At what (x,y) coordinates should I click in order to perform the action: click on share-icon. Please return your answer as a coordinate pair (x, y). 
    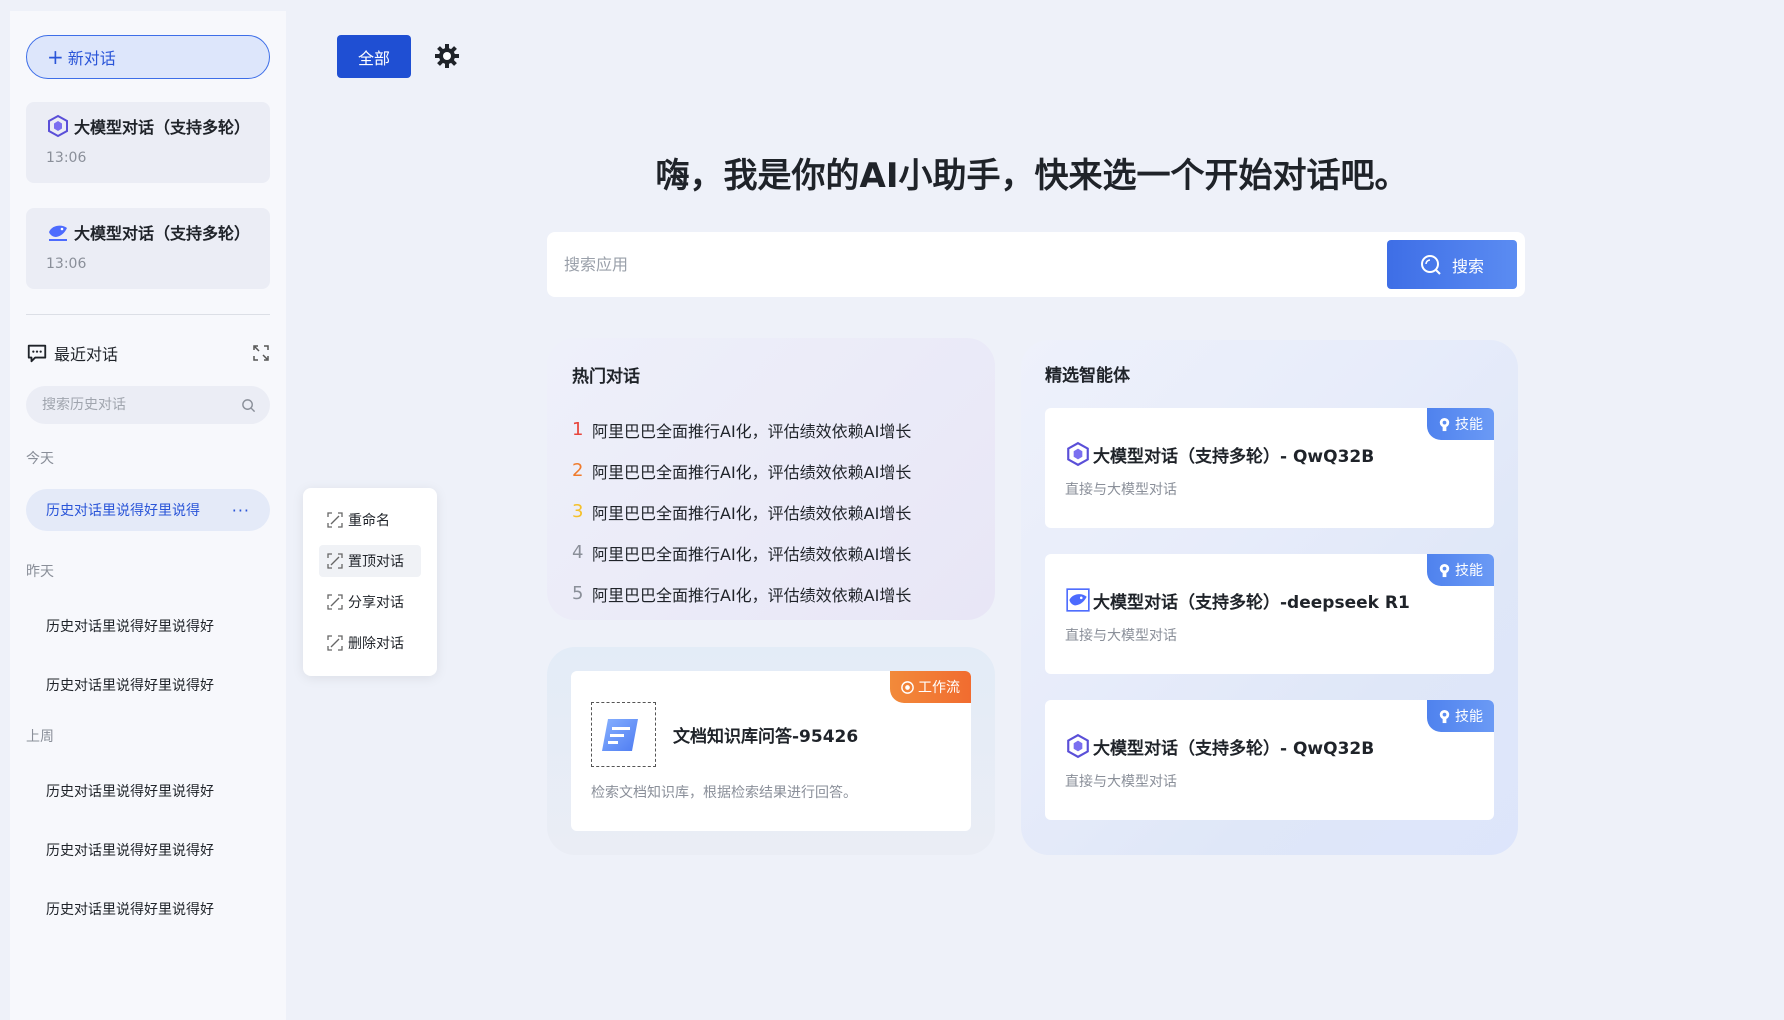
    Looking at the image, I should click on (335, 602).